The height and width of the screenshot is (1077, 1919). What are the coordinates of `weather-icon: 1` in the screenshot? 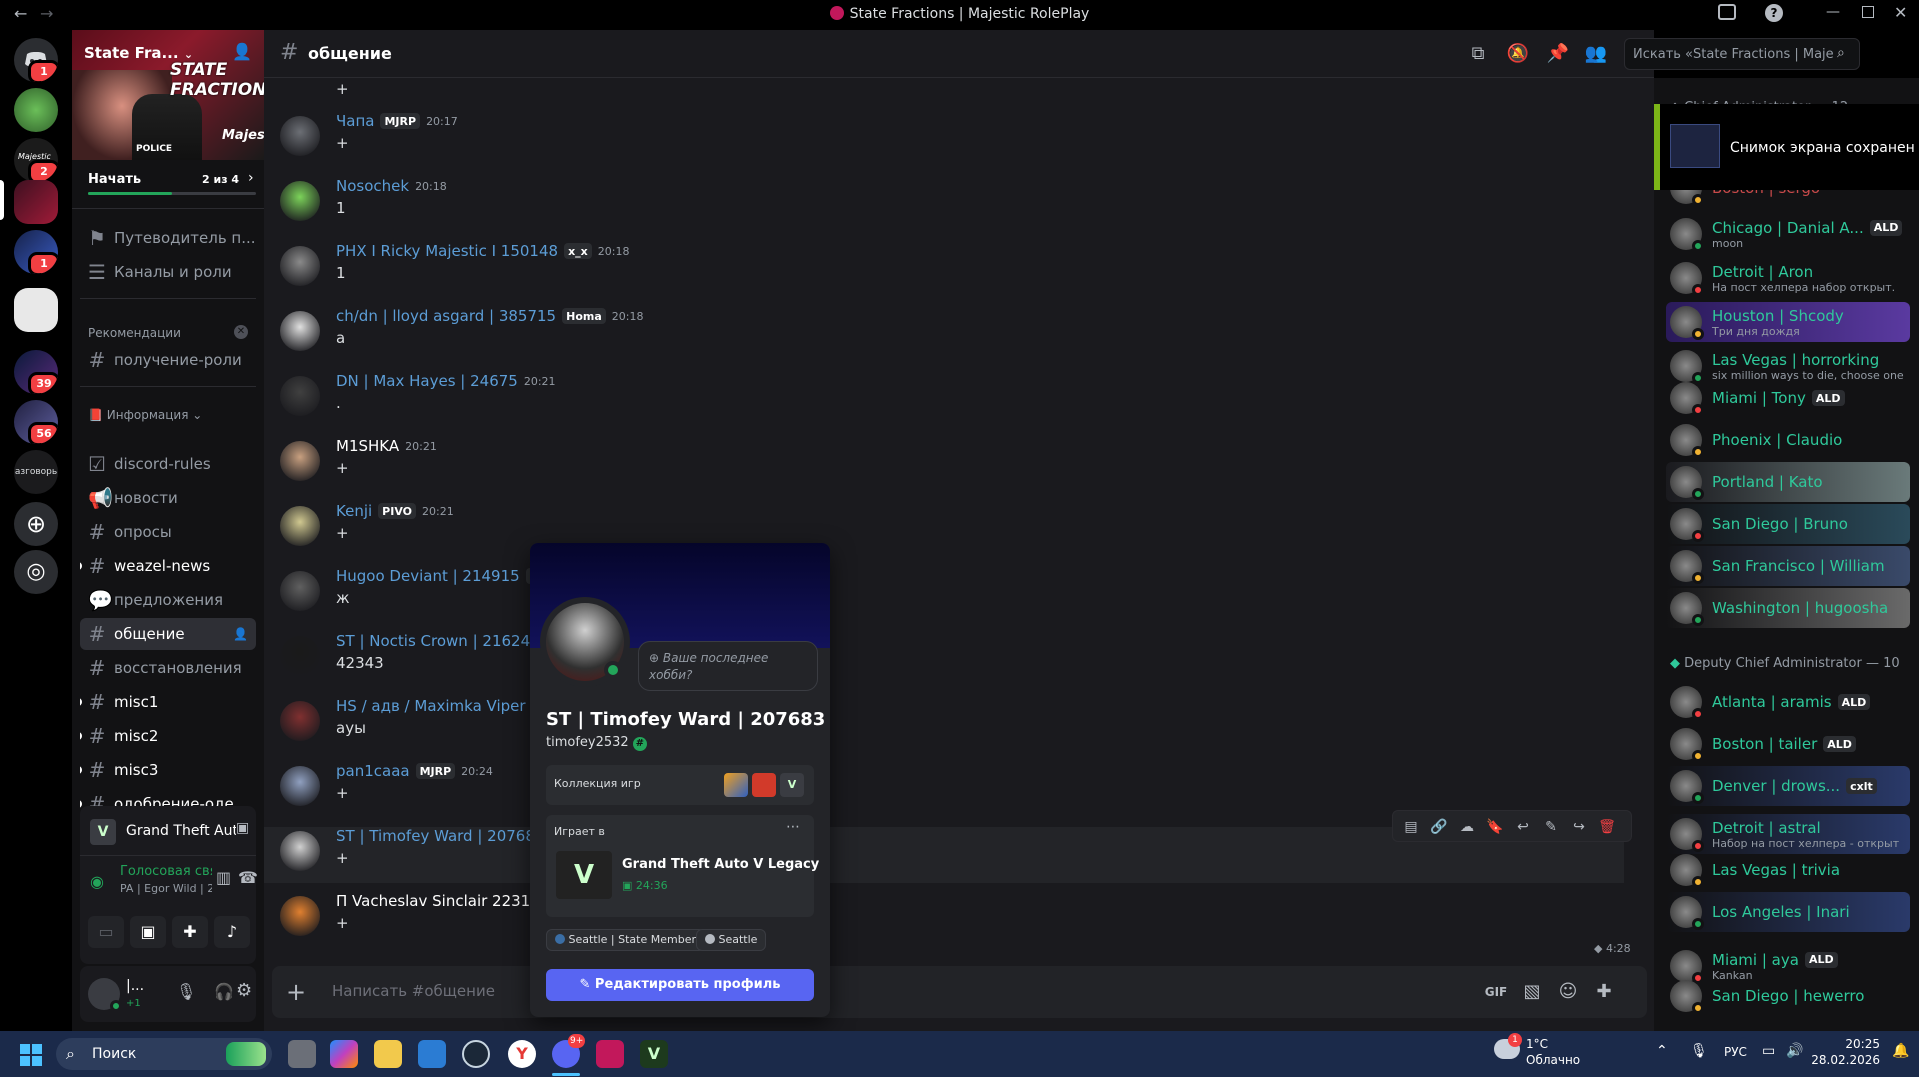 It's located at (1508, 1046).